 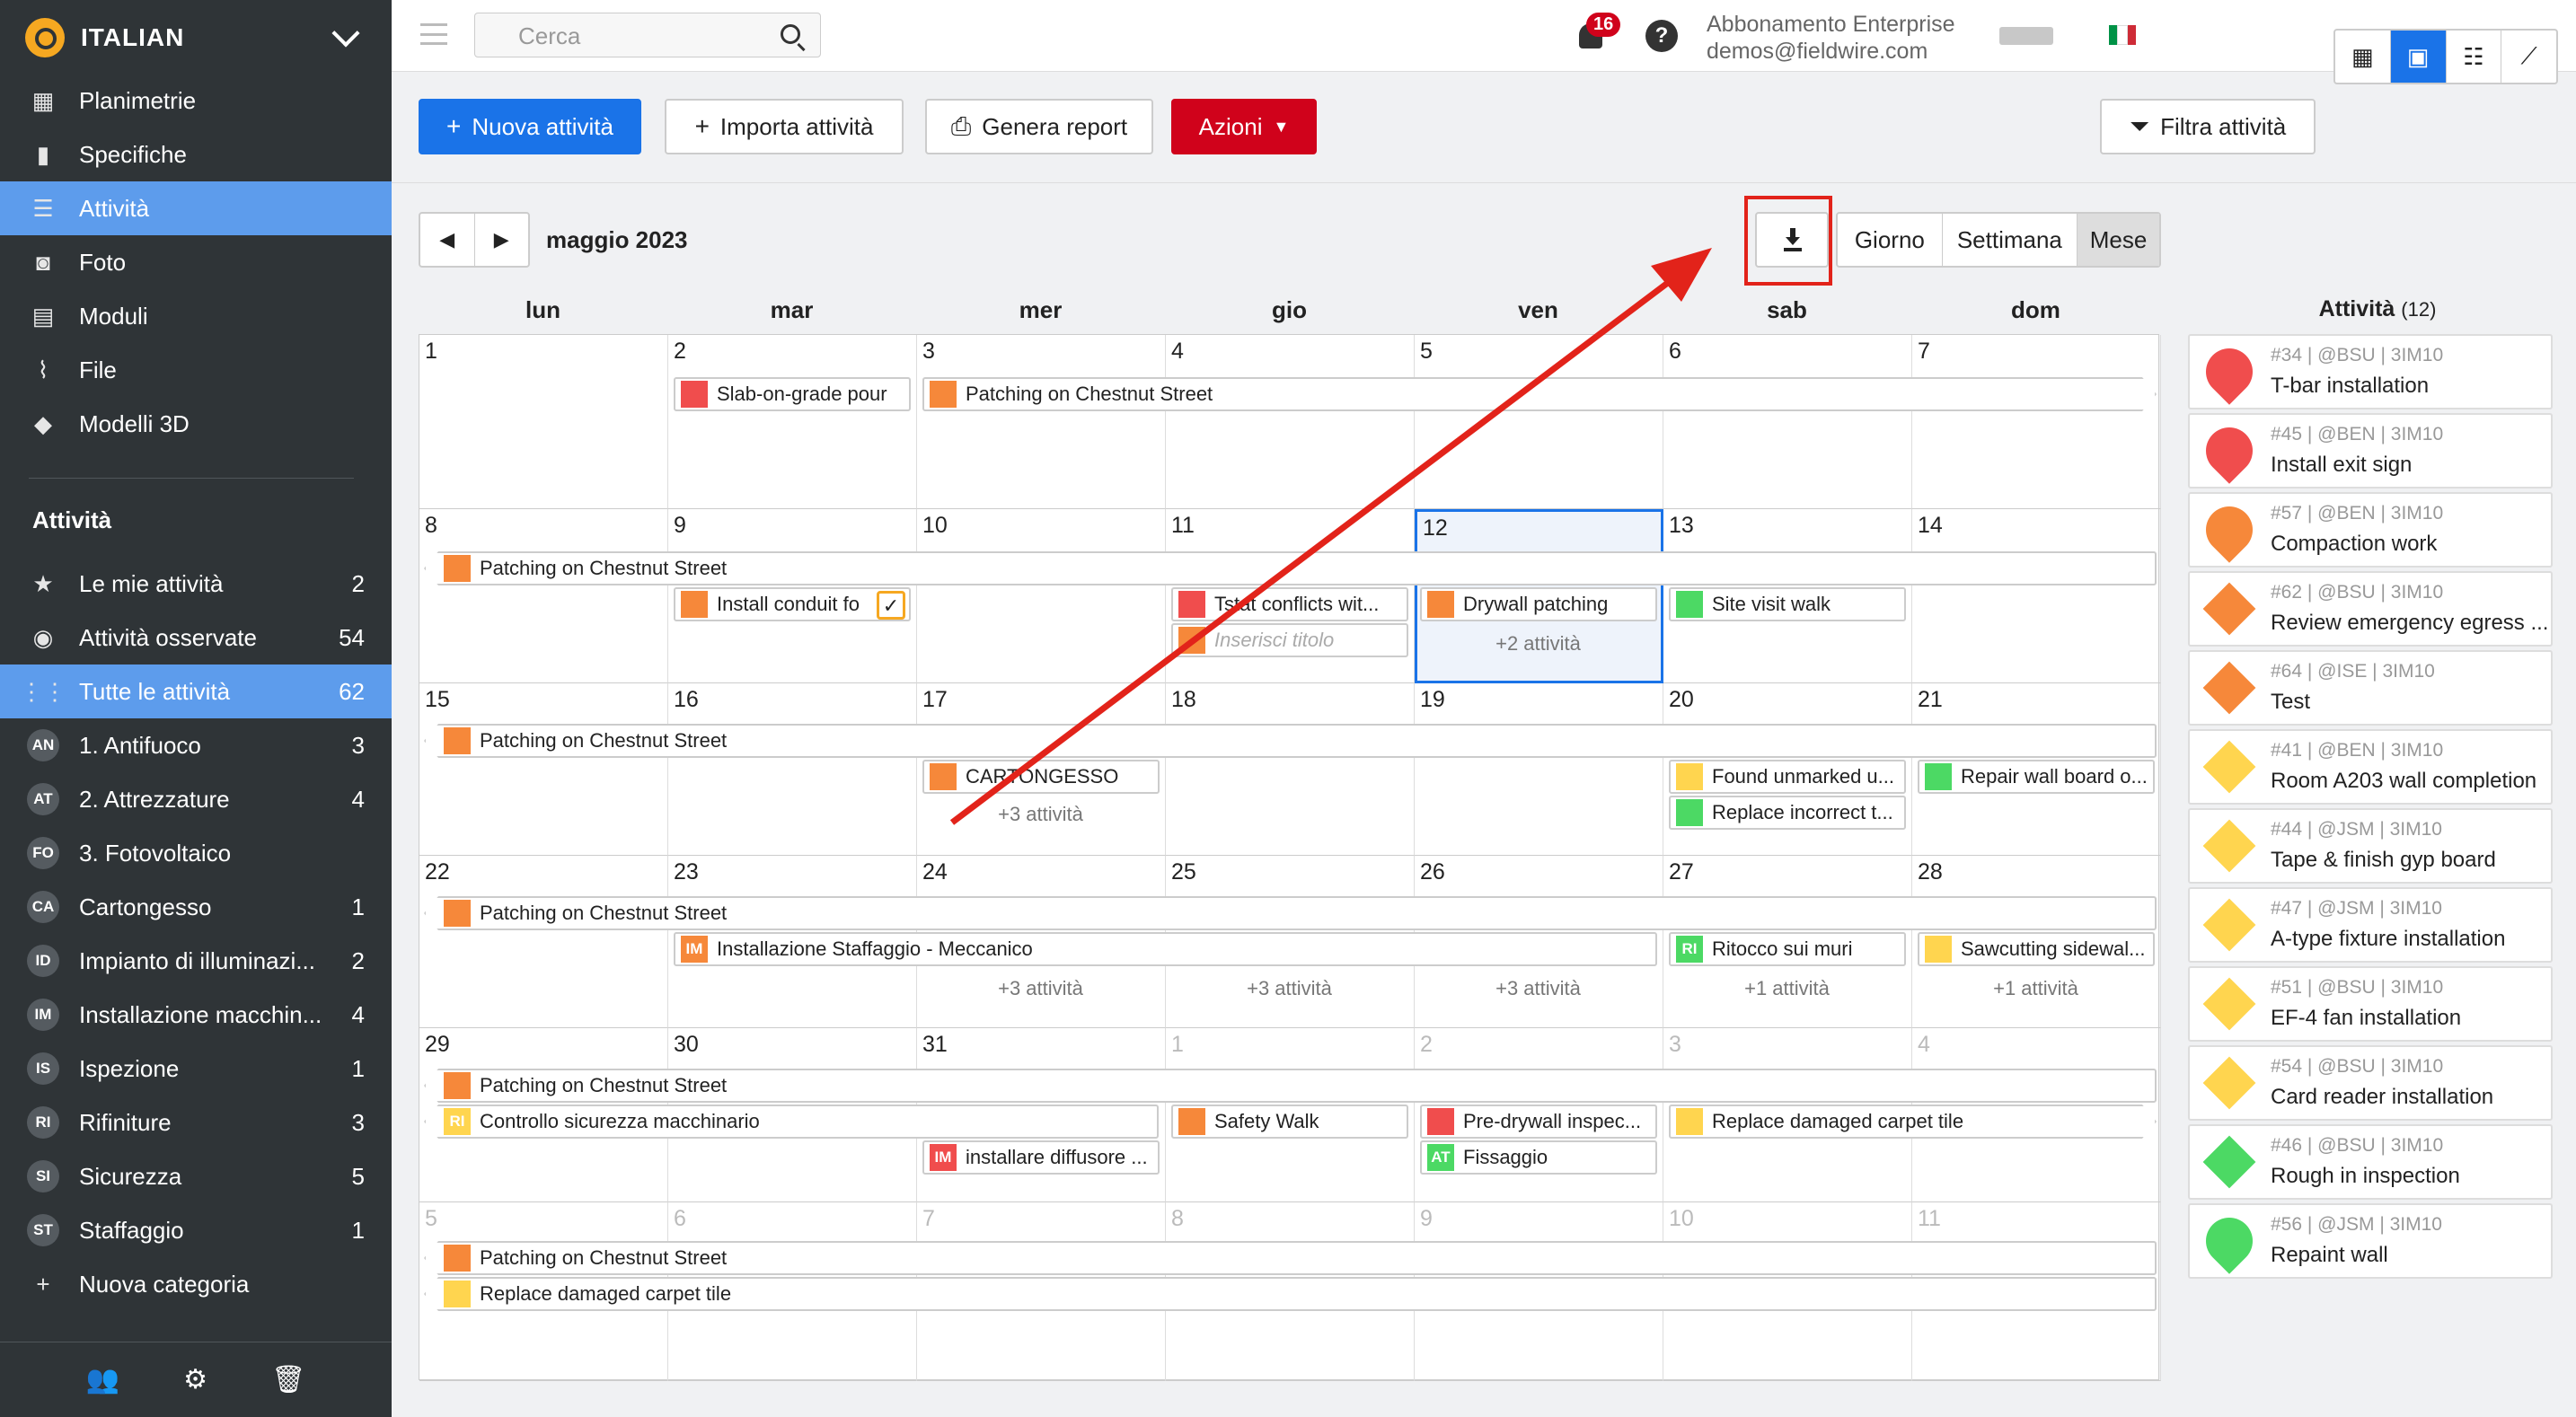 What do you see at coordinates (196, 101) in the screenshot?
I see `nav-planimetrie: ▦ Planimetrie` at bounding box center [196, 101].